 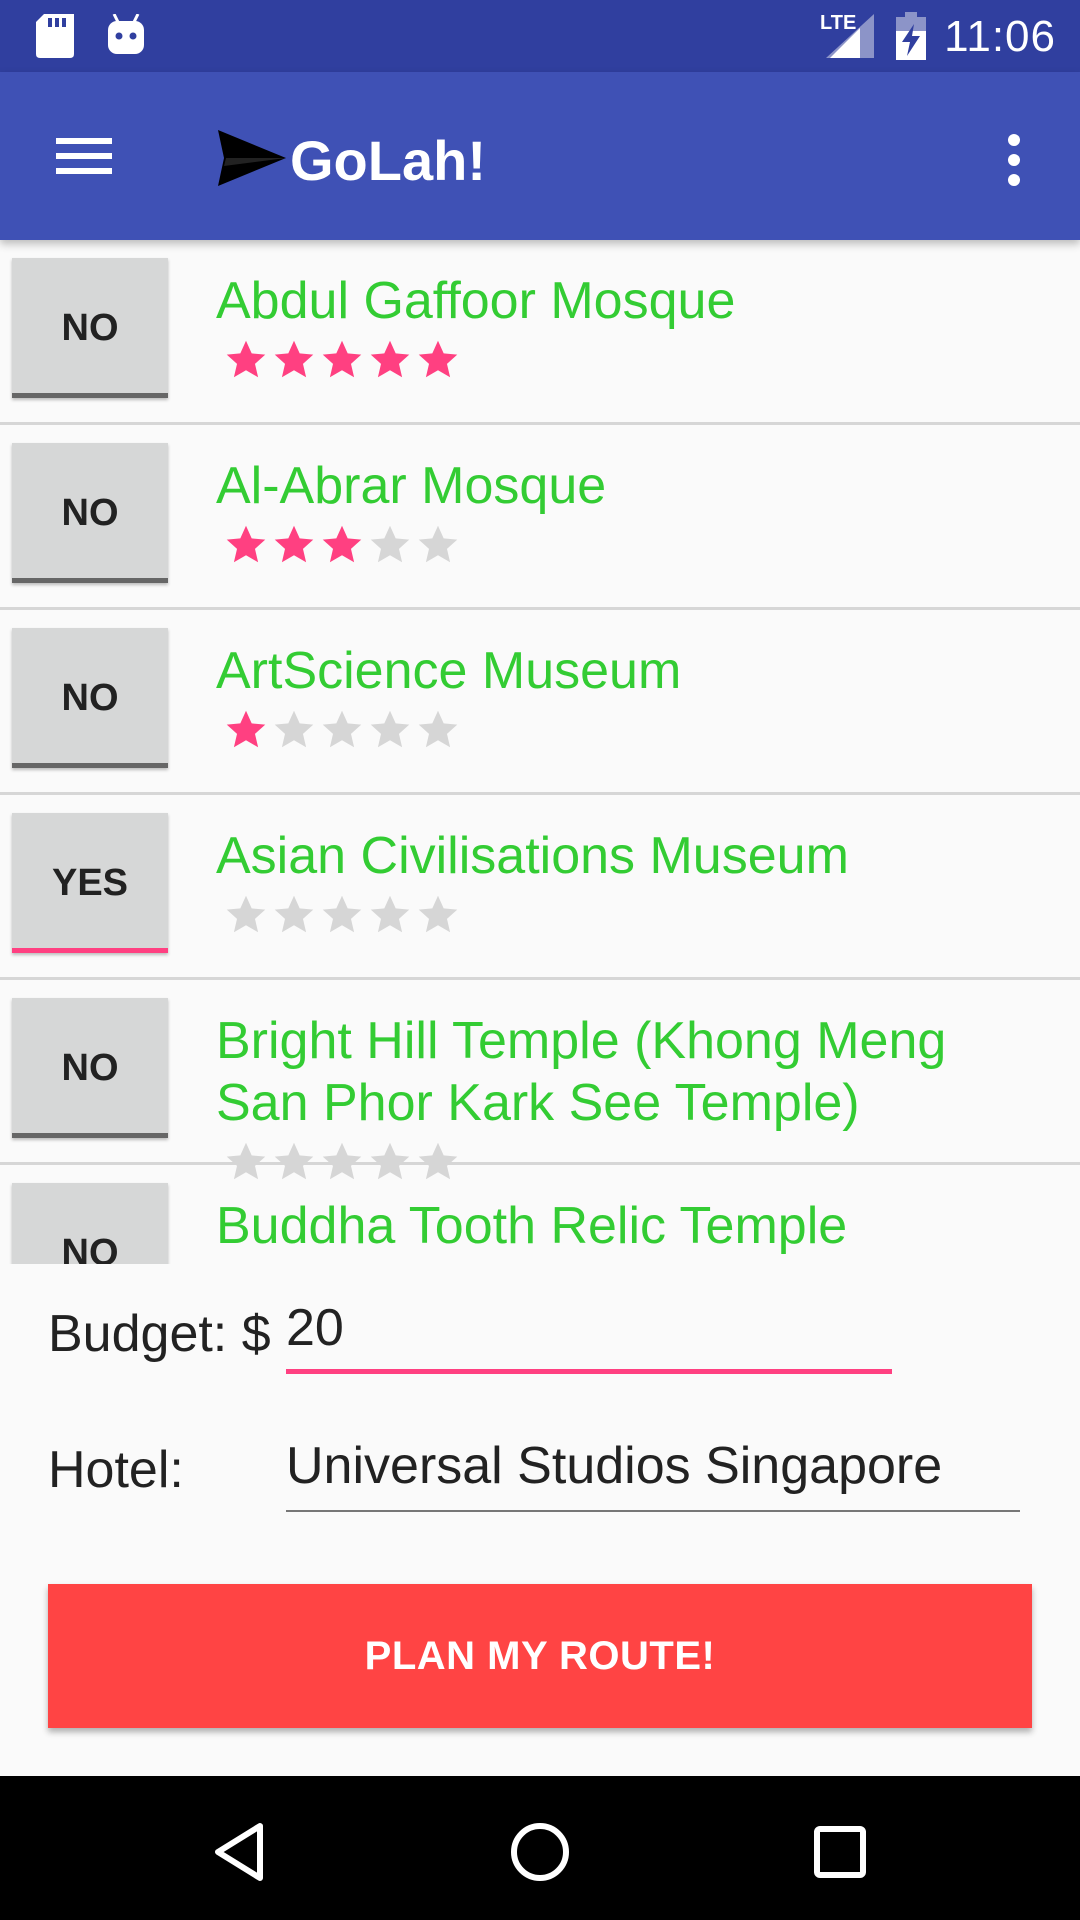 I want to click on list-item: NO Al-Abrar Mosque, so click(x=540, y=517).